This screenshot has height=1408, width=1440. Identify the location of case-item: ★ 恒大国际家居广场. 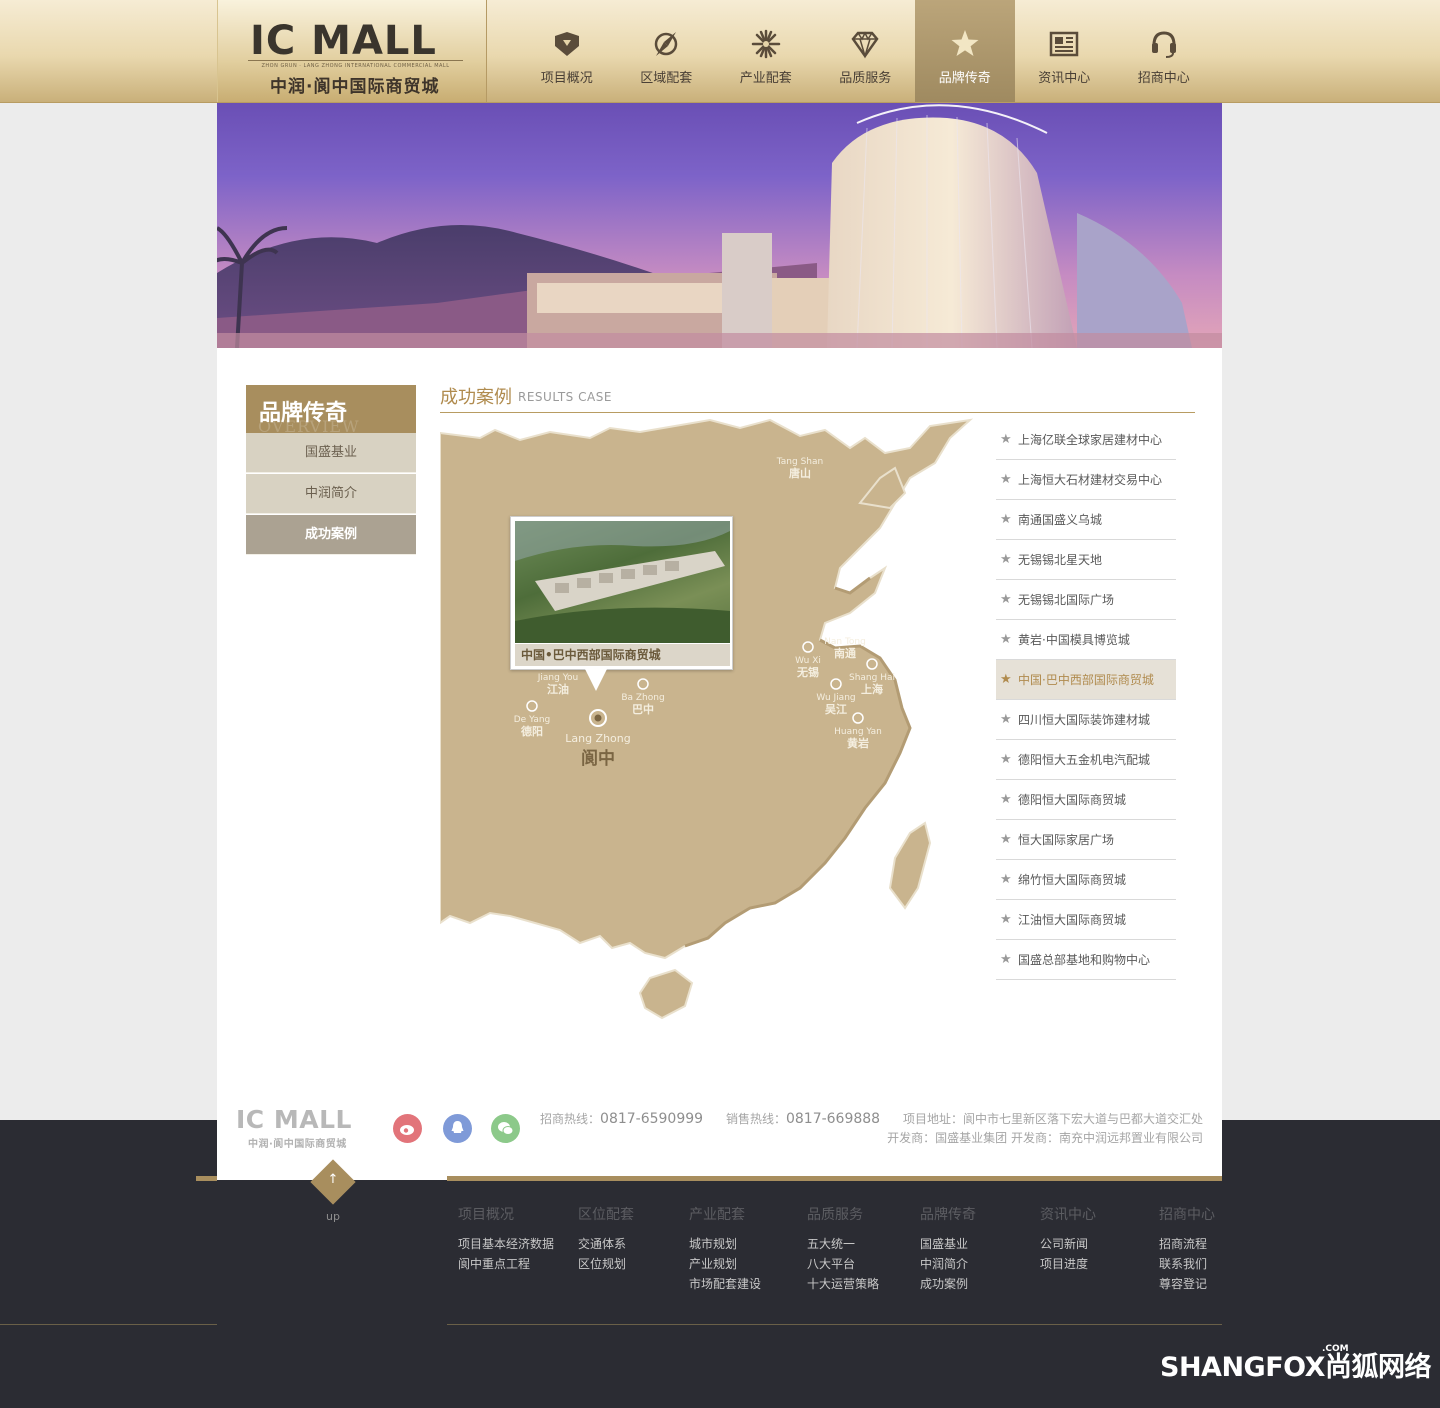
(1086, 840).